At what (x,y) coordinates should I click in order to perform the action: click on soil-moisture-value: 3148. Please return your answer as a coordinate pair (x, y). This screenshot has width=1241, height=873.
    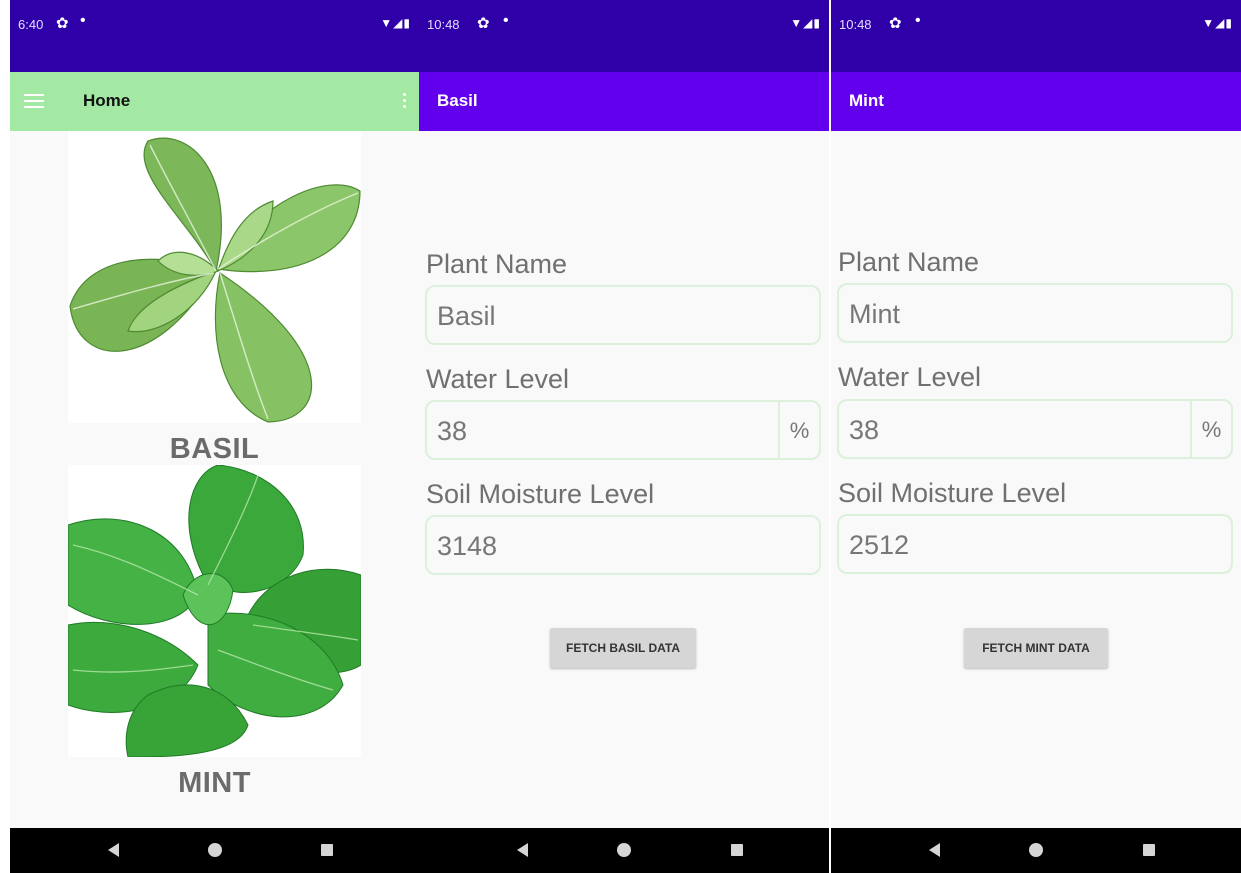
    Looking at the image, I should click on (467, 546).